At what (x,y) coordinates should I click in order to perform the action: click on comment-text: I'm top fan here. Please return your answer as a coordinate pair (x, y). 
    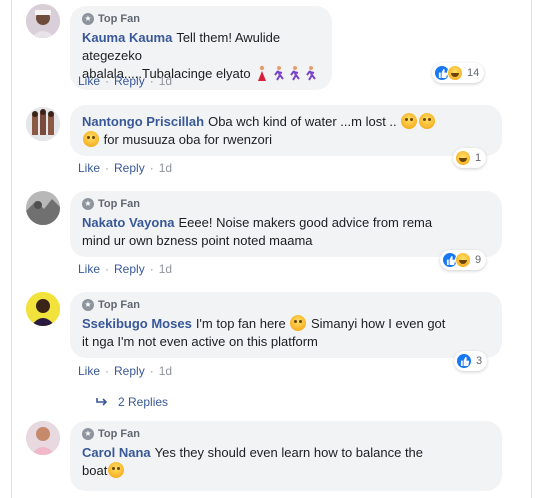
    Looking at the image, I should click on (240, 323).